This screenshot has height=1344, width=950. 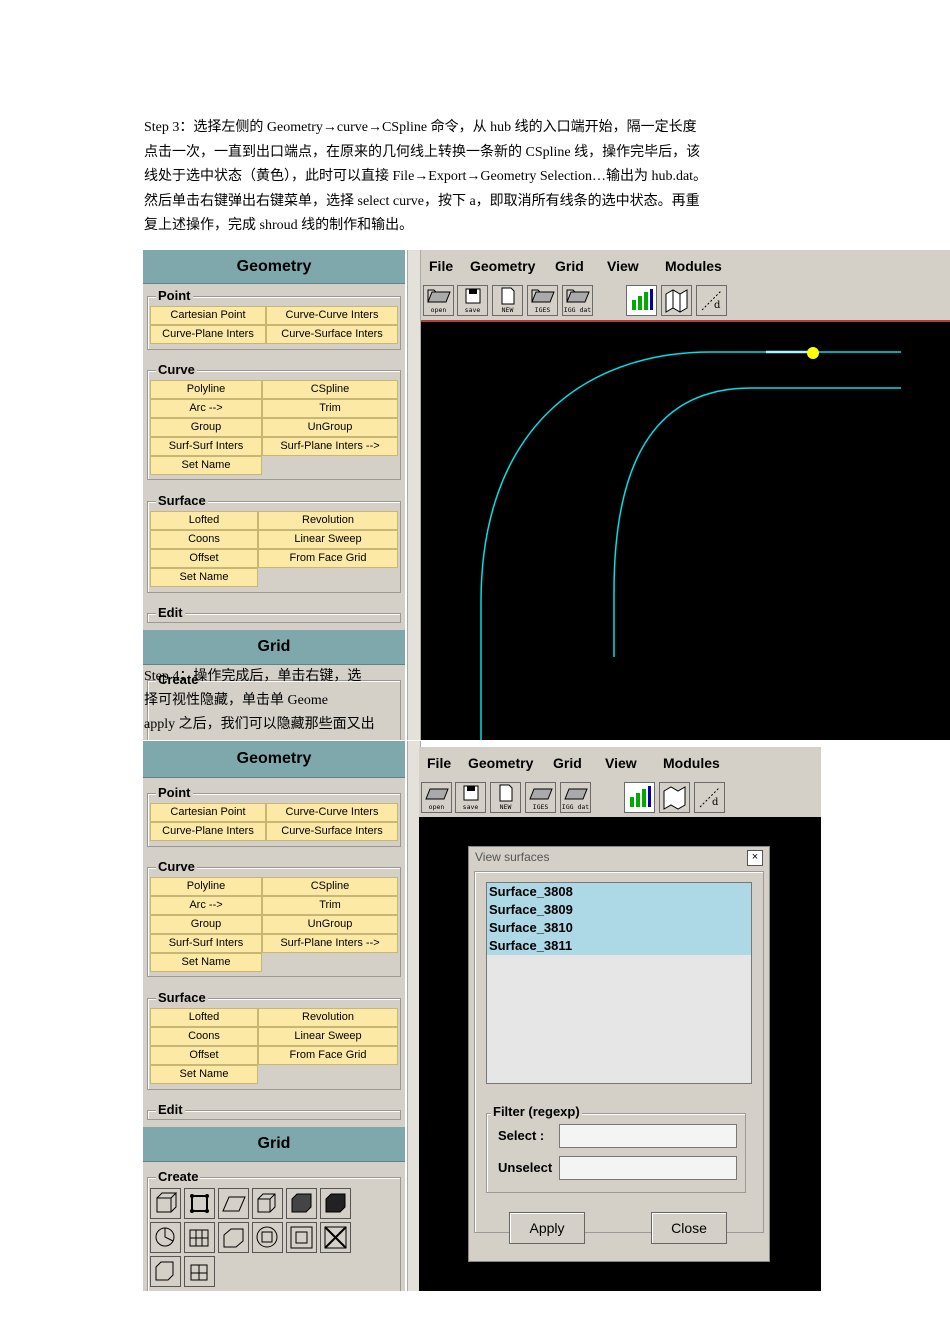 I want to click on menu-view: View, so click(x=623, y=266).